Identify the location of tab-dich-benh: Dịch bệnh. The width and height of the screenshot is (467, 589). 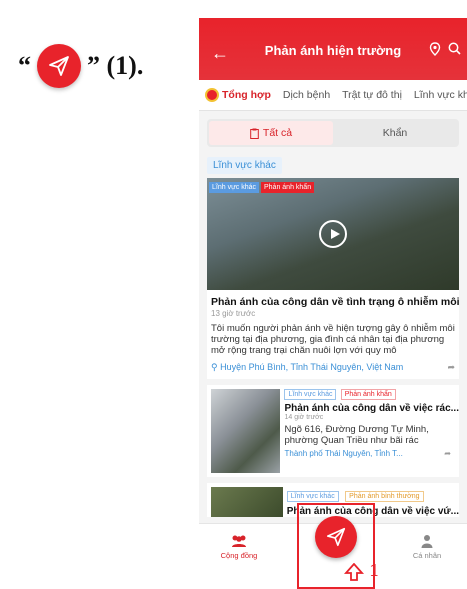
(306, 95).